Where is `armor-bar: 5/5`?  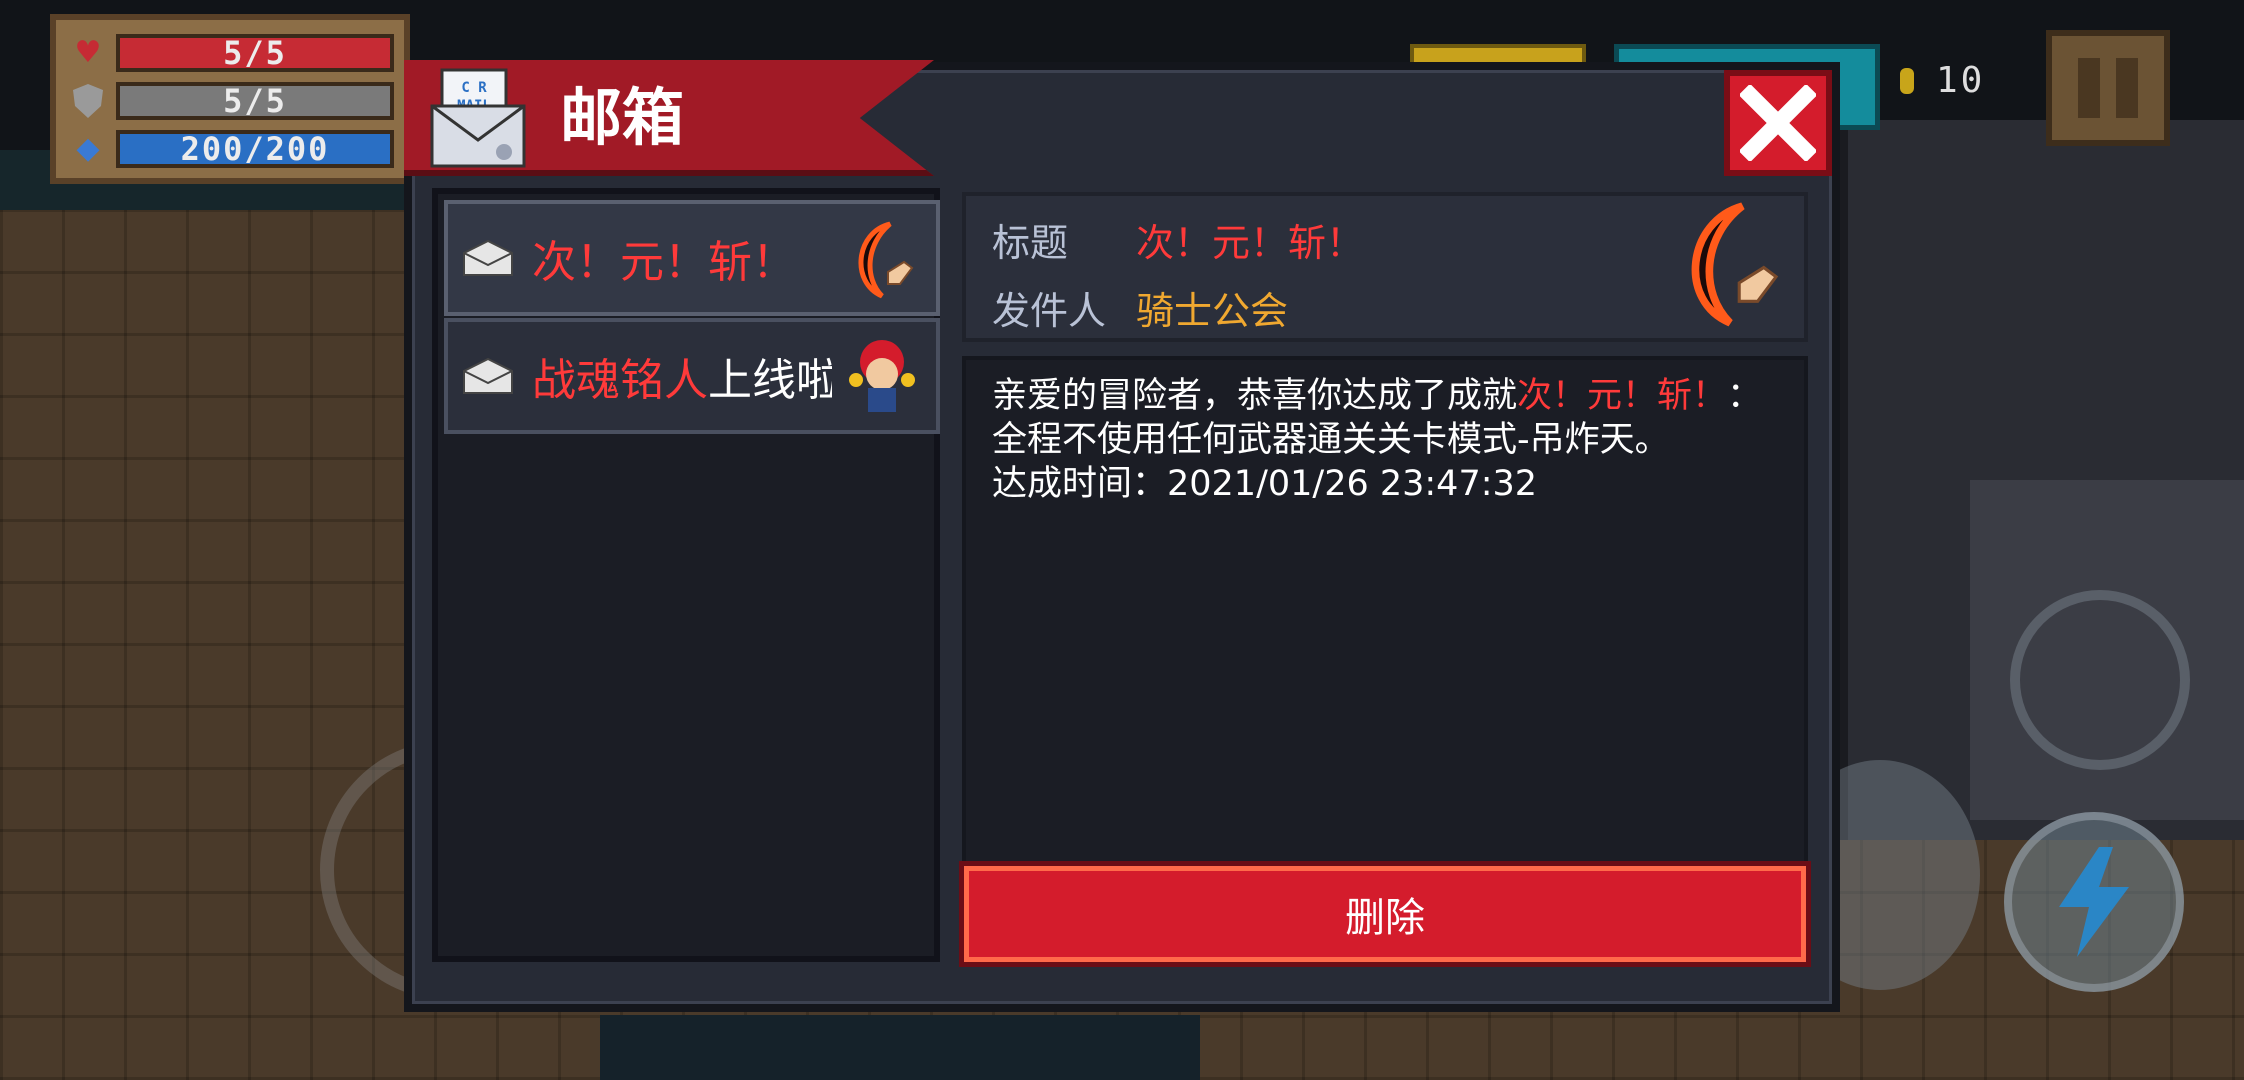
armor-bar: 5/5 is located at coordinates (255, 101).